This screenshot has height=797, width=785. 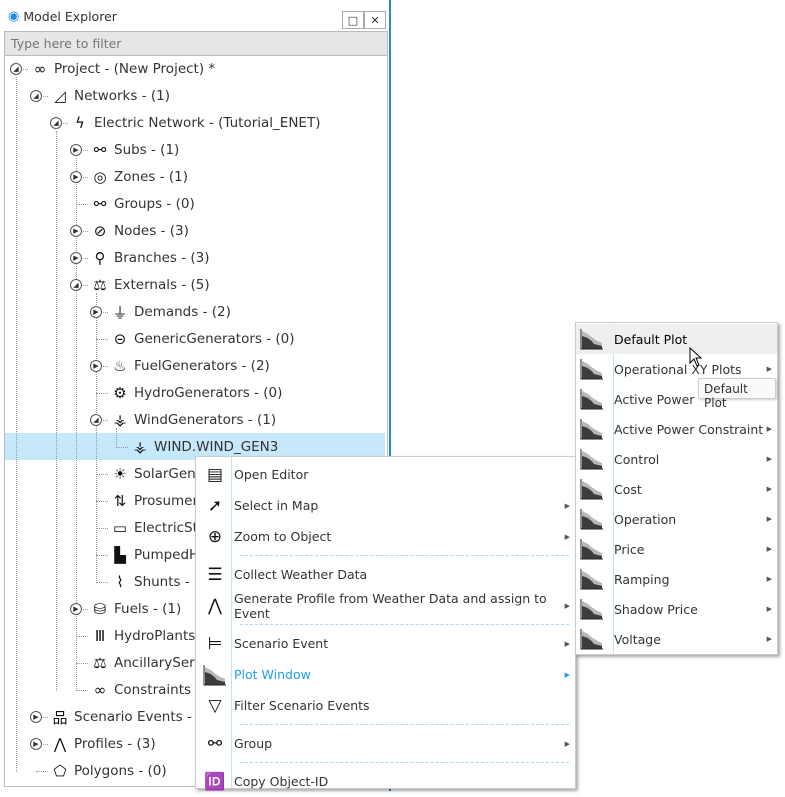 I want to click on solar-panel-icon: ☀, so click(x=120, y=474).